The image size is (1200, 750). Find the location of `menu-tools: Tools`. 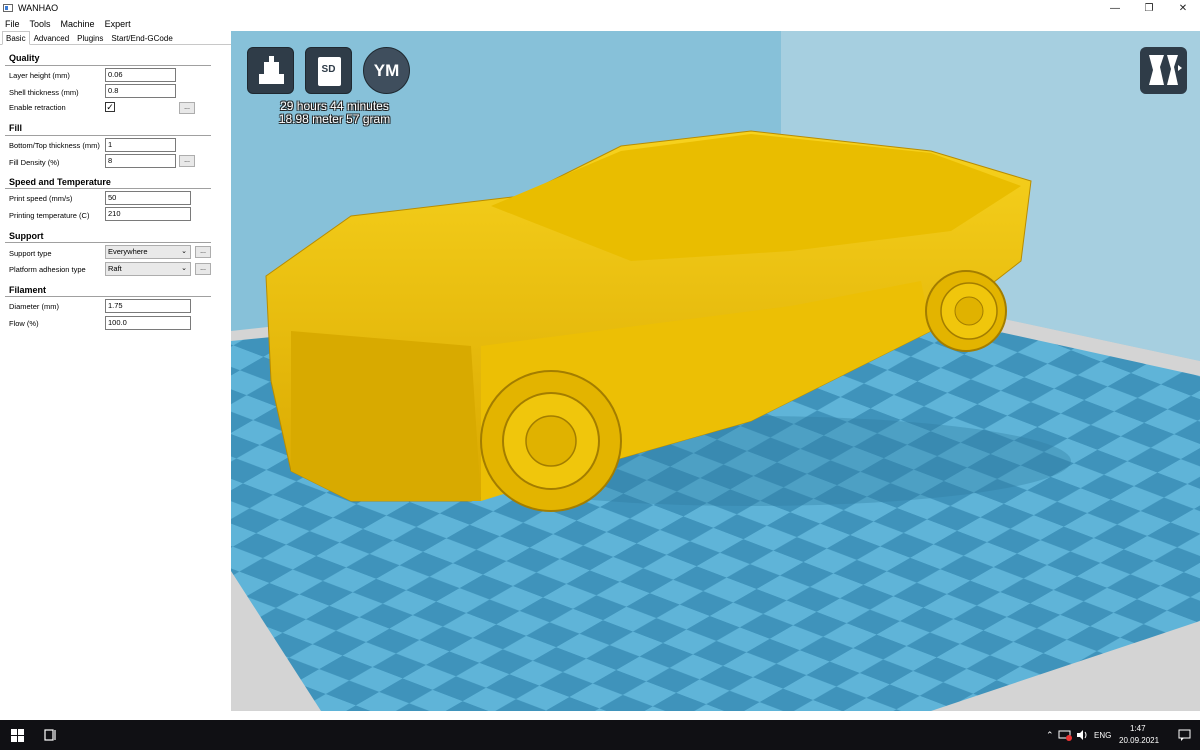

menu-tools: Tools is located at coordinates (40, 24).